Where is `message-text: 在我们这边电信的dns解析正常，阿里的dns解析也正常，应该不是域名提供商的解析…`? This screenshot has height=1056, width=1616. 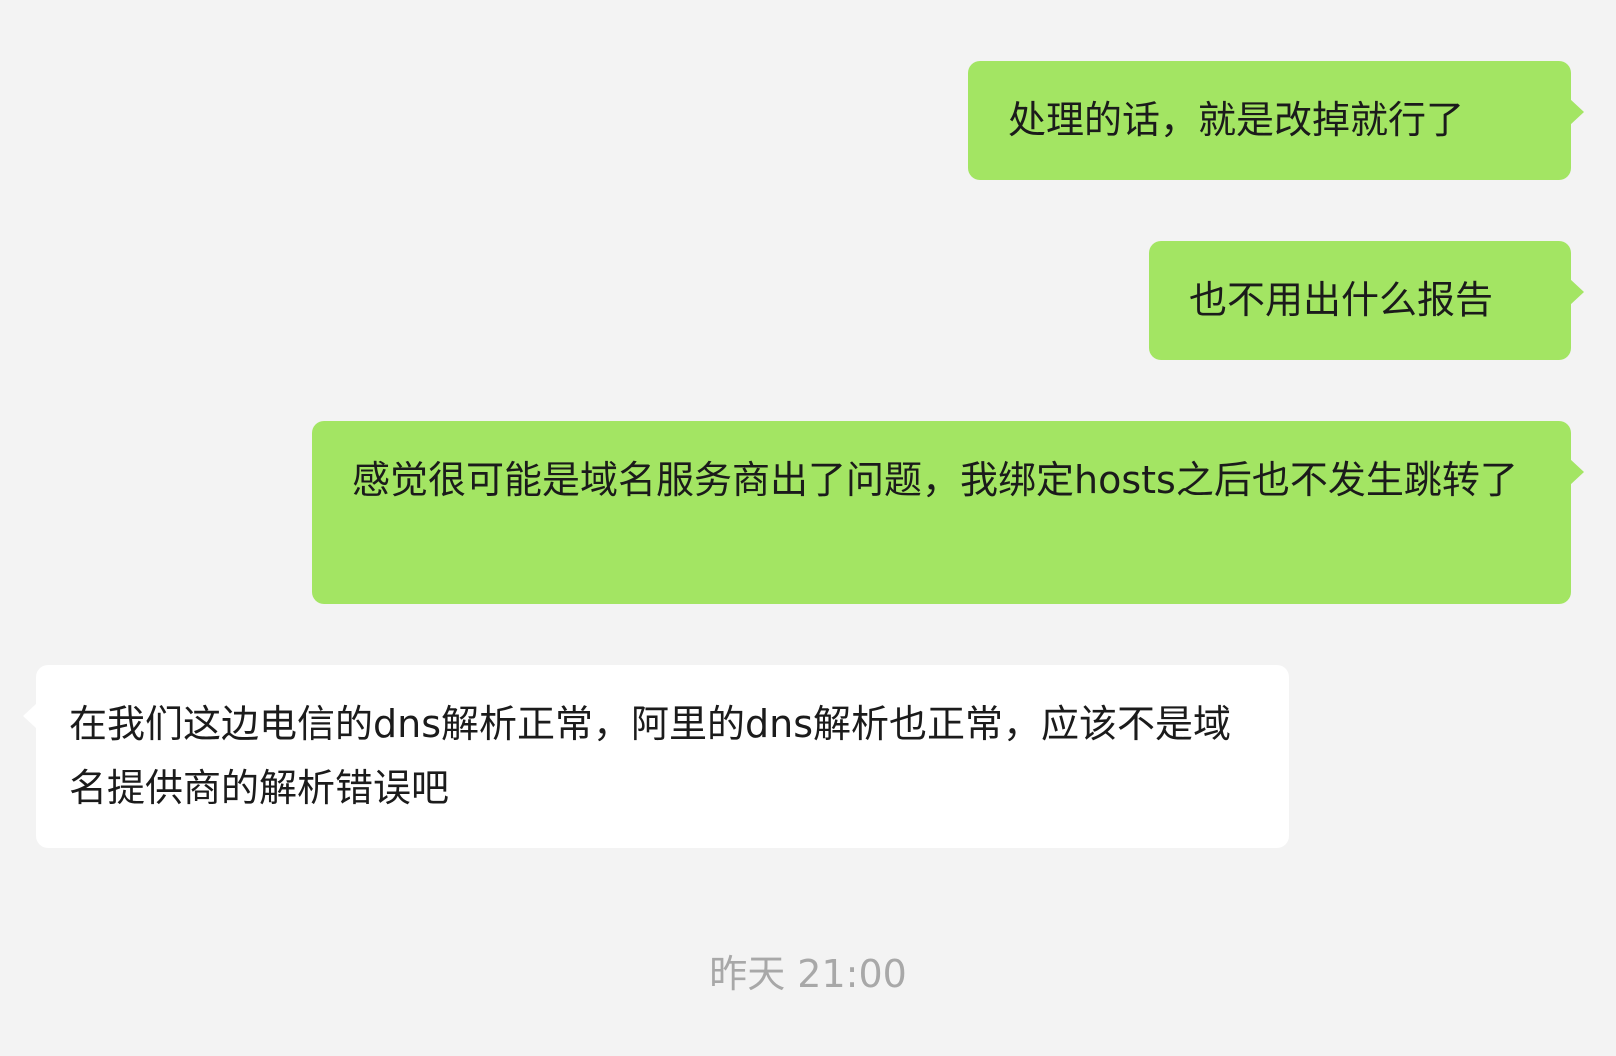 message-text: 在我们这边电信的dns解析正常，阿里的dns解析也正常，应该不是域名提供商的解析… is located at coordinates (650, 756).